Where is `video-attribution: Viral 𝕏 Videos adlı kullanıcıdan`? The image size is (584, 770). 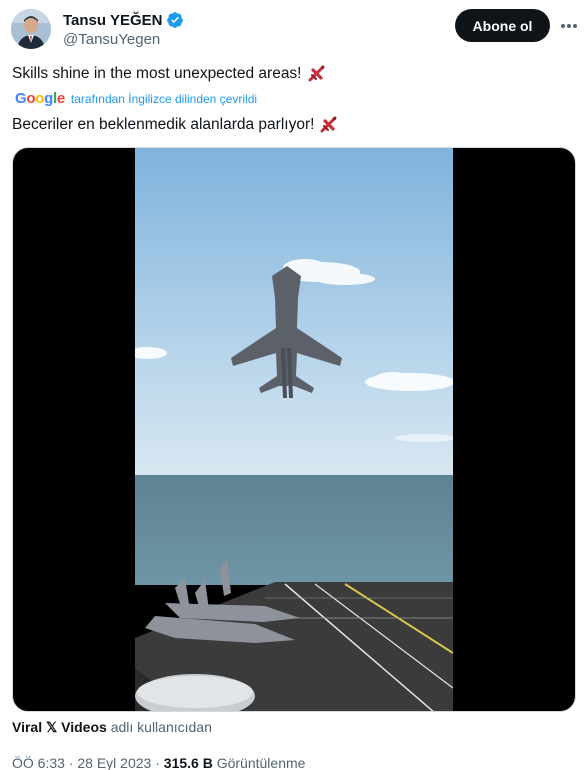
video-attribution: Viral 𝕏 Videos adlı kullanıcıdan is located at coordinates (112, 727).